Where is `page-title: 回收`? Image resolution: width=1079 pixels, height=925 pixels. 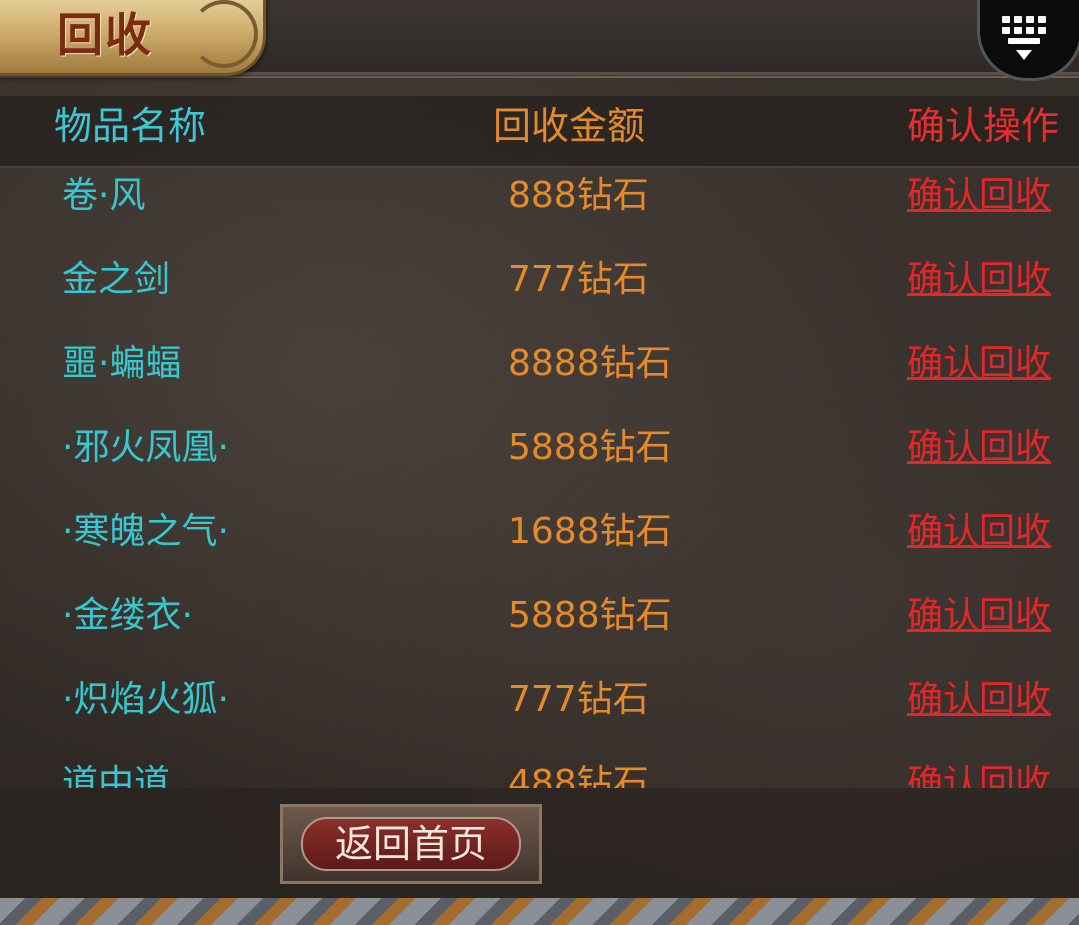
page-title: 回收 is located at coordinates (105, 35).